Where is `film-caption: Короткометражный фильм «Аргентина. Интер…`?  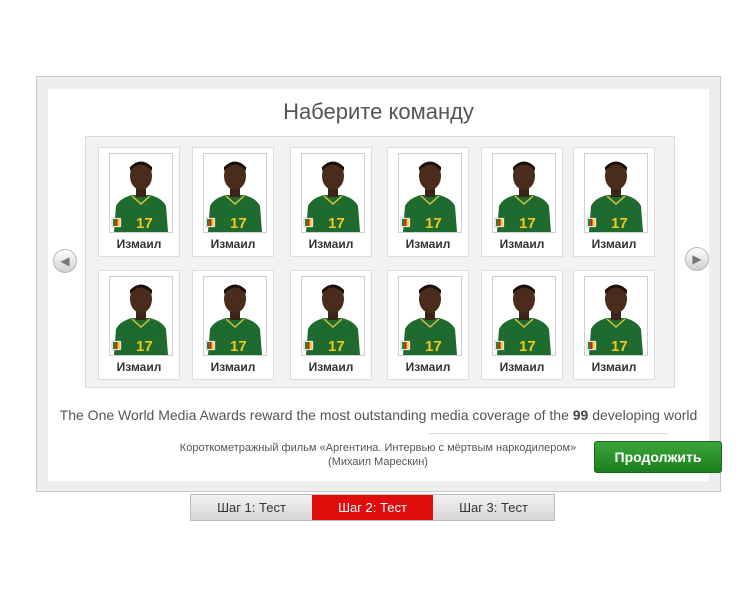
film-caption: Короткометражный фильм «Аргентина. Интер… is located at coordinates (378, 455).